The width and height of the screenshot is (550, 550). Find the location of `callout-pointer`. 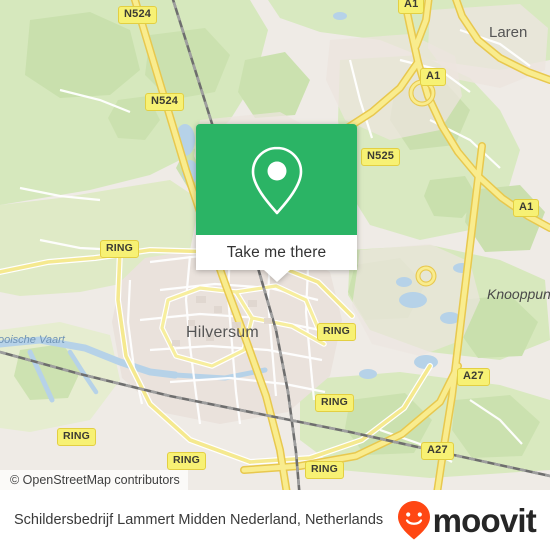

callout-pointer is located at coordinates (276, 276).